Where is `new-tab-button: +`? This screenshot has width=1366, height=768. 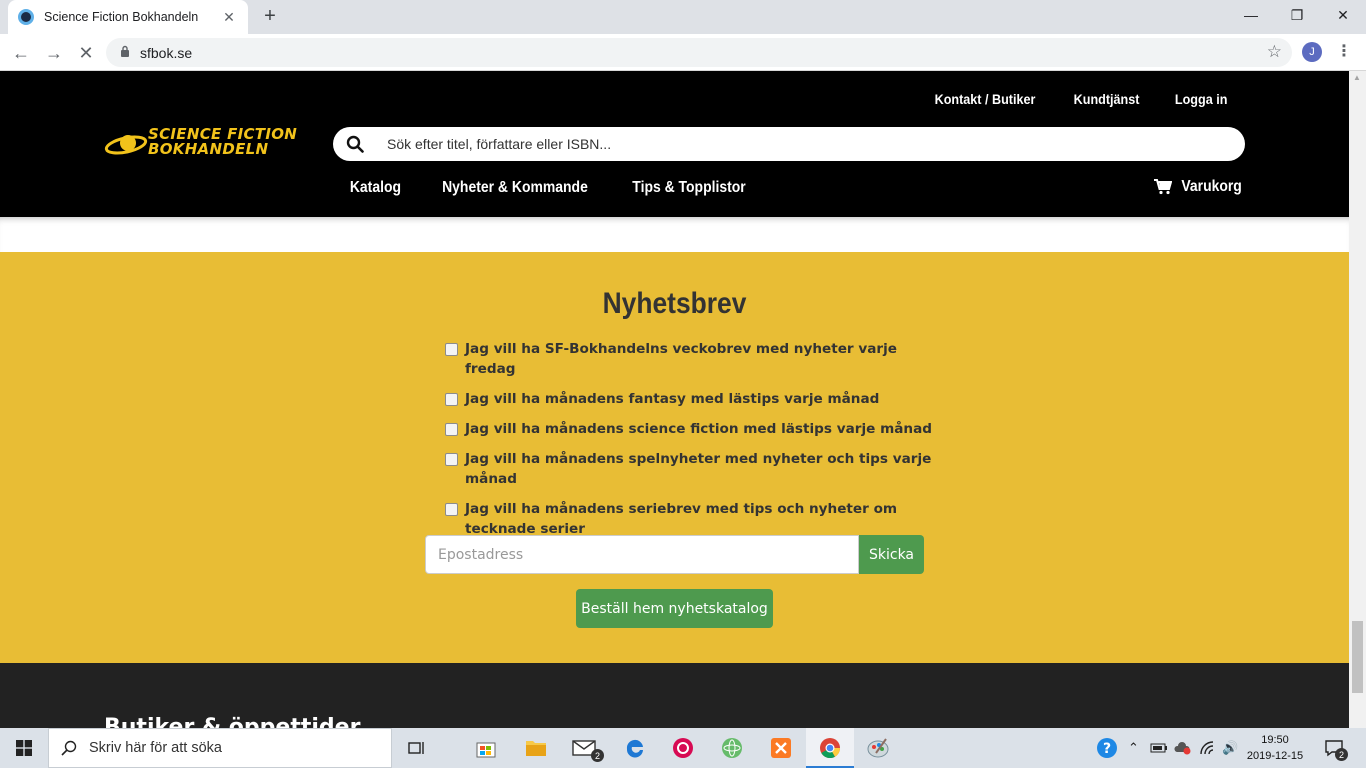 new-tab-button: + is located at coordinates (270, 17).